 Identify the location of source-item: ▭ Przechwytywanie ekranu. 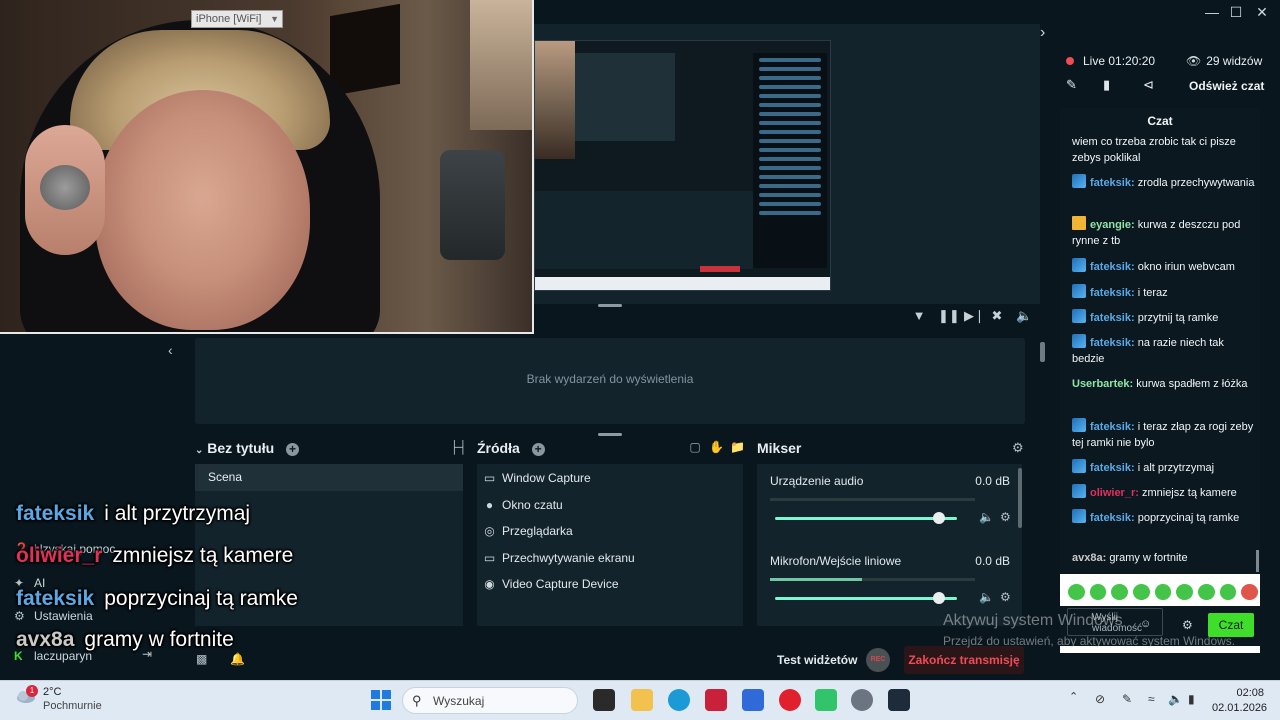
(559, 558).